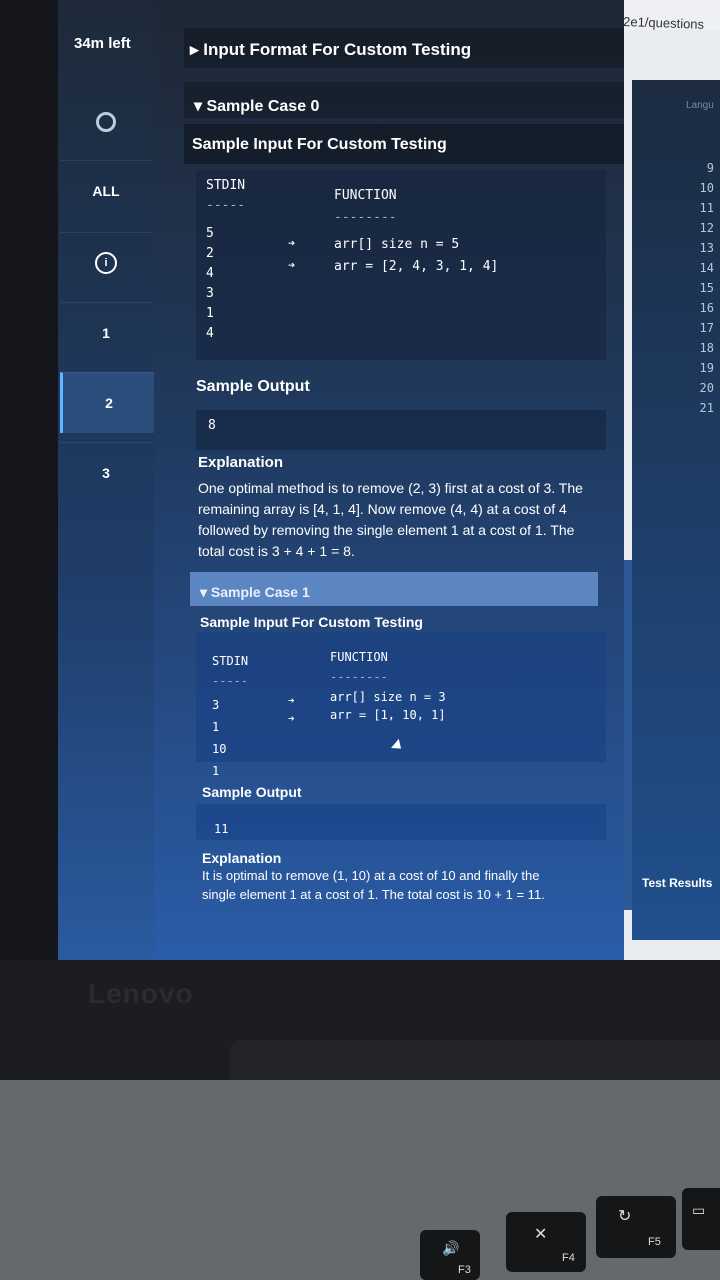  Describe the element at coordinates (706, 408) in the screenshot. I see `line-number: 21` at that location.